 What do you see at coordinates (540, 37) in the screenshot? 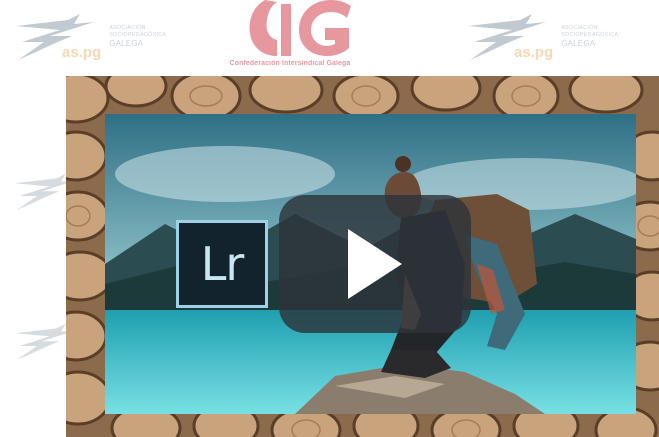
I see `aspg-watermark-top-right: as.pg ASOCIACIÓN SOCIOPEDAGÓXICA GALEGA` at bounding box center [540, 37].